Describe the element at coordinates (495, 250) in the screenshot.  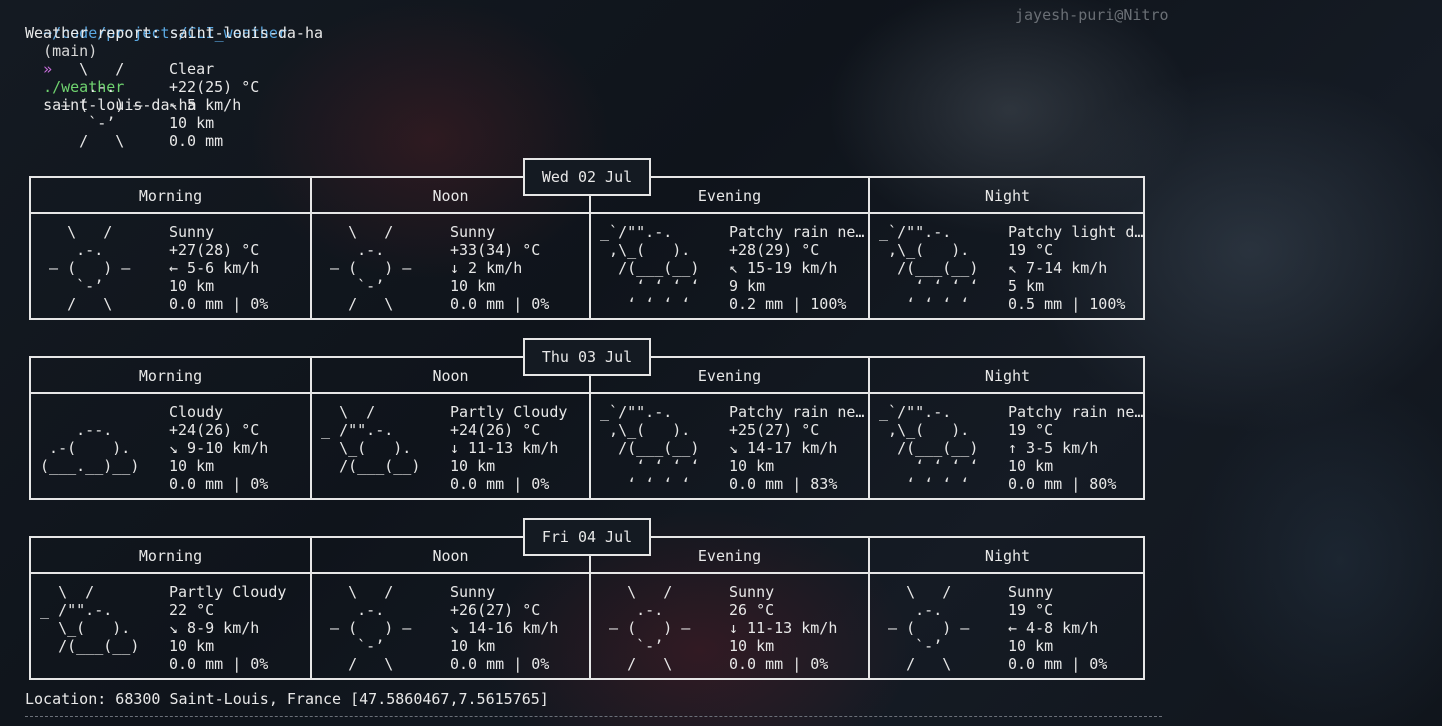
I see `period-temperature: +33(34) °C` at that location.